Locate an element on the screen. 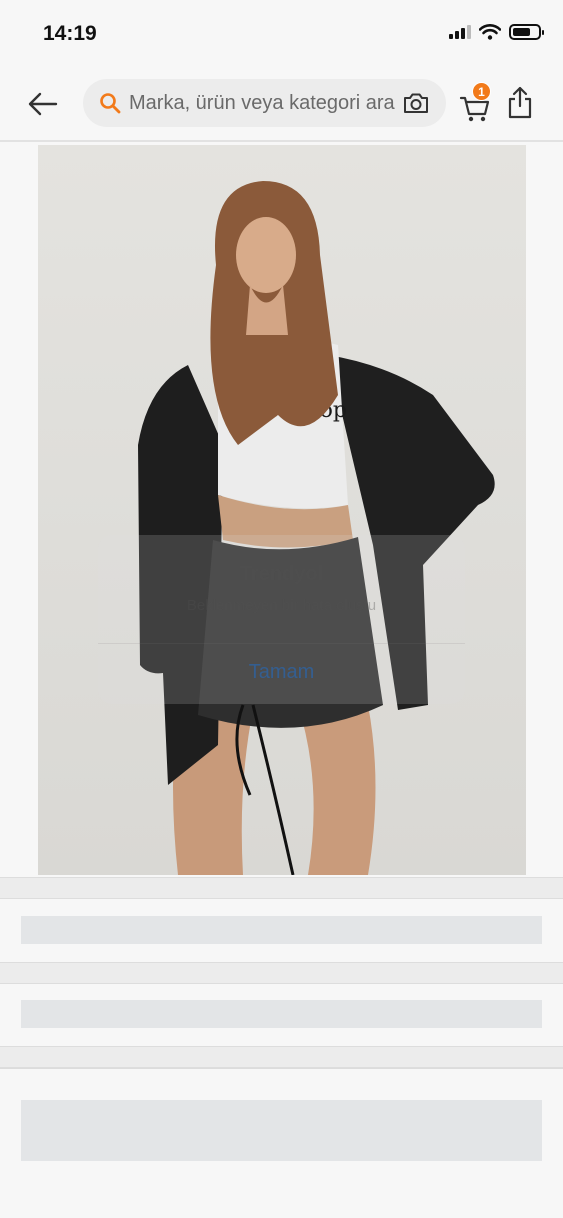  search-icon is located at coordinates (110, 103).